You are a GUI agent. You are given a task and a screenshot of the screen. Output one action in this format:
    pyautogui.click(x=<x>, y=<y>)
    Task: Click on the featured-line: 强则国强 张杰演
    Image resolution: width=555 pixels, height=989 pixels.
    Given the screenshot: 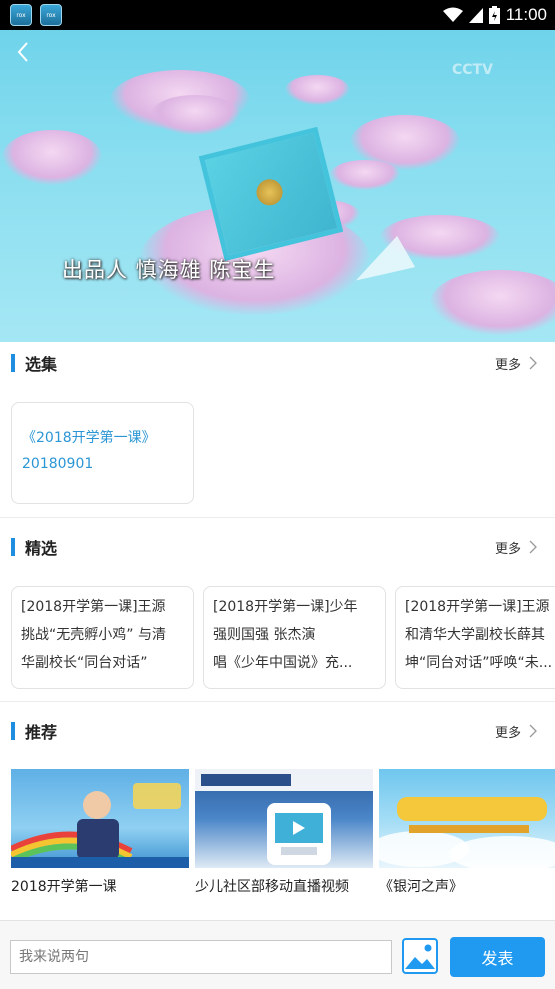 What is the action you would take?
    pyautogui.click(x=264, y=635)
    